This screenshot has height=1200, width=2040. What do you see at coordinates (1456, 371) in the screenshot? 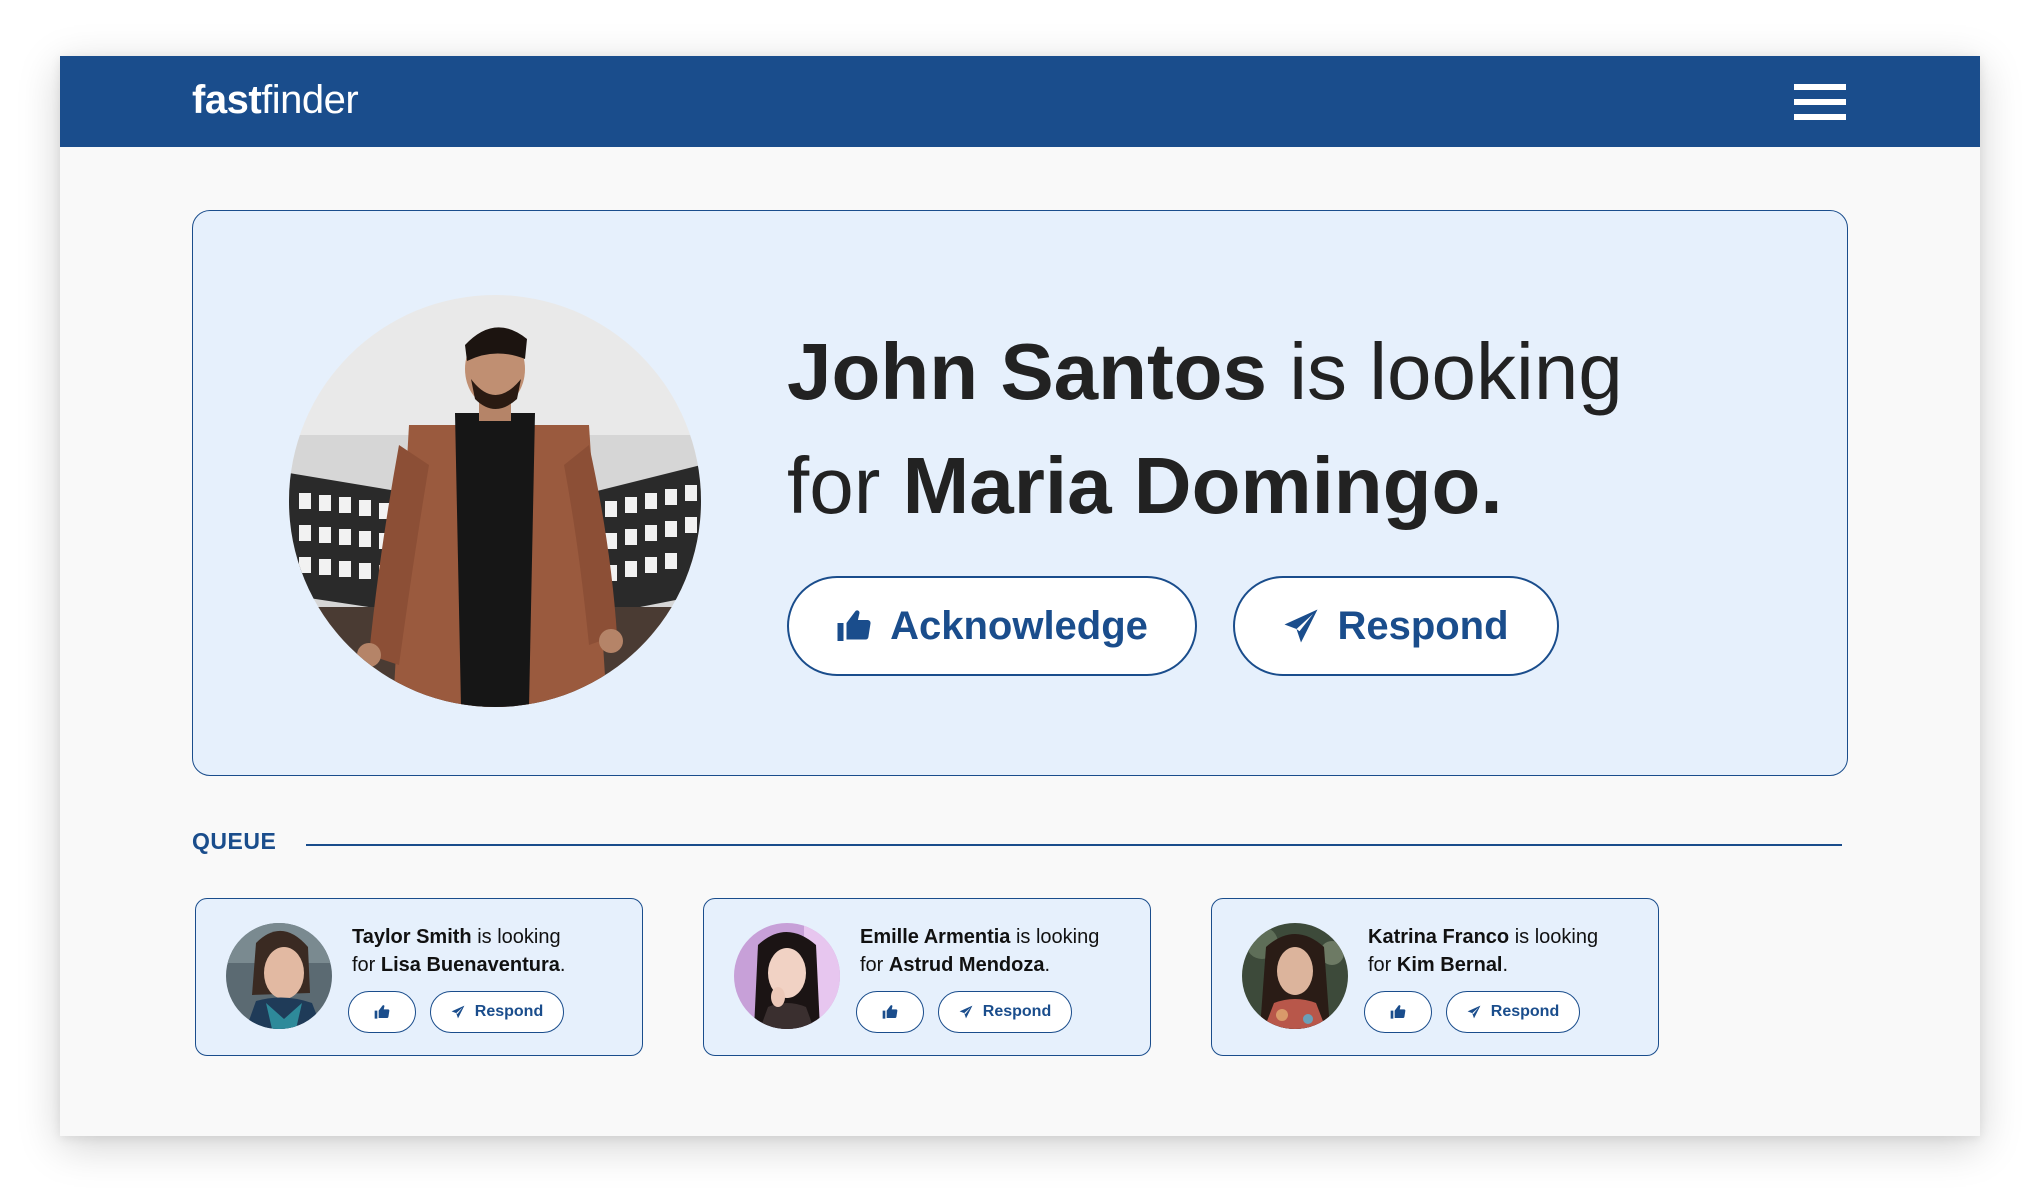
I see `looking-text: is looking` at bounding box center [1456, 371].